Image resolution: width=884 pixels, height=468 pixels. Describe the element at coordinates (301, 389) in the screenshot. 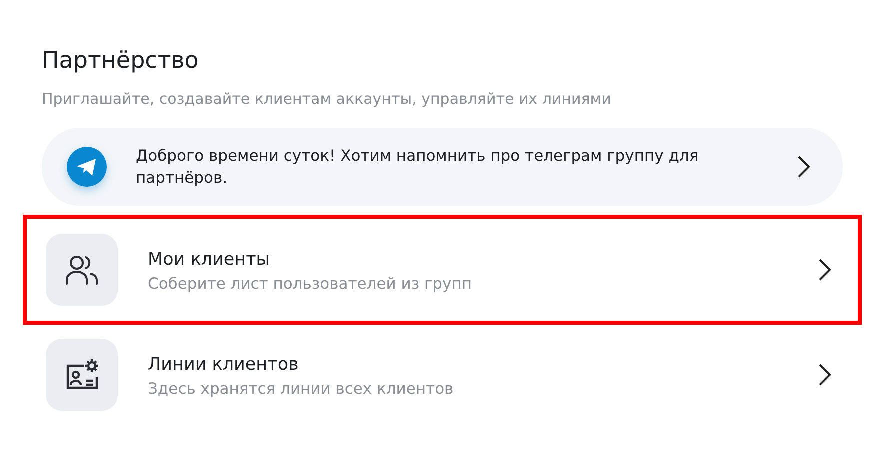

I see `item-subtitle: Здесь хранятся линии всех клиентов` at that location.